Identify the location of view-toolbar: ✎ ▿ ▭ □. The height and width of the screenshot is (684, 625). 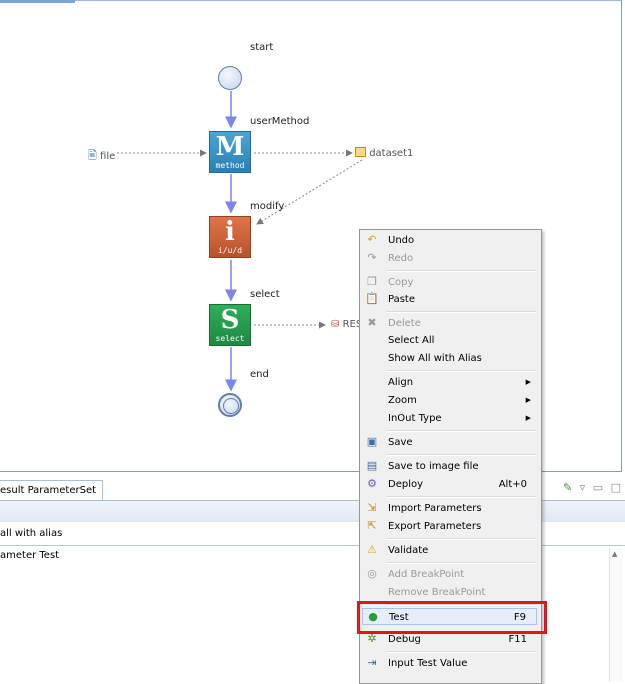
(590, 487).